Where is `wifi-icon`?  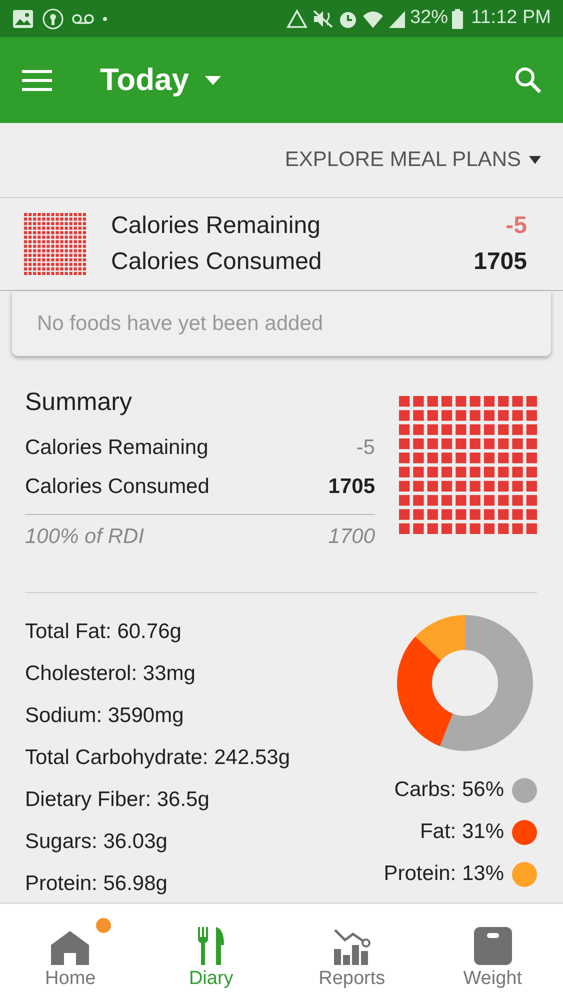
wifi-icon is located at coordinates (373, 18).